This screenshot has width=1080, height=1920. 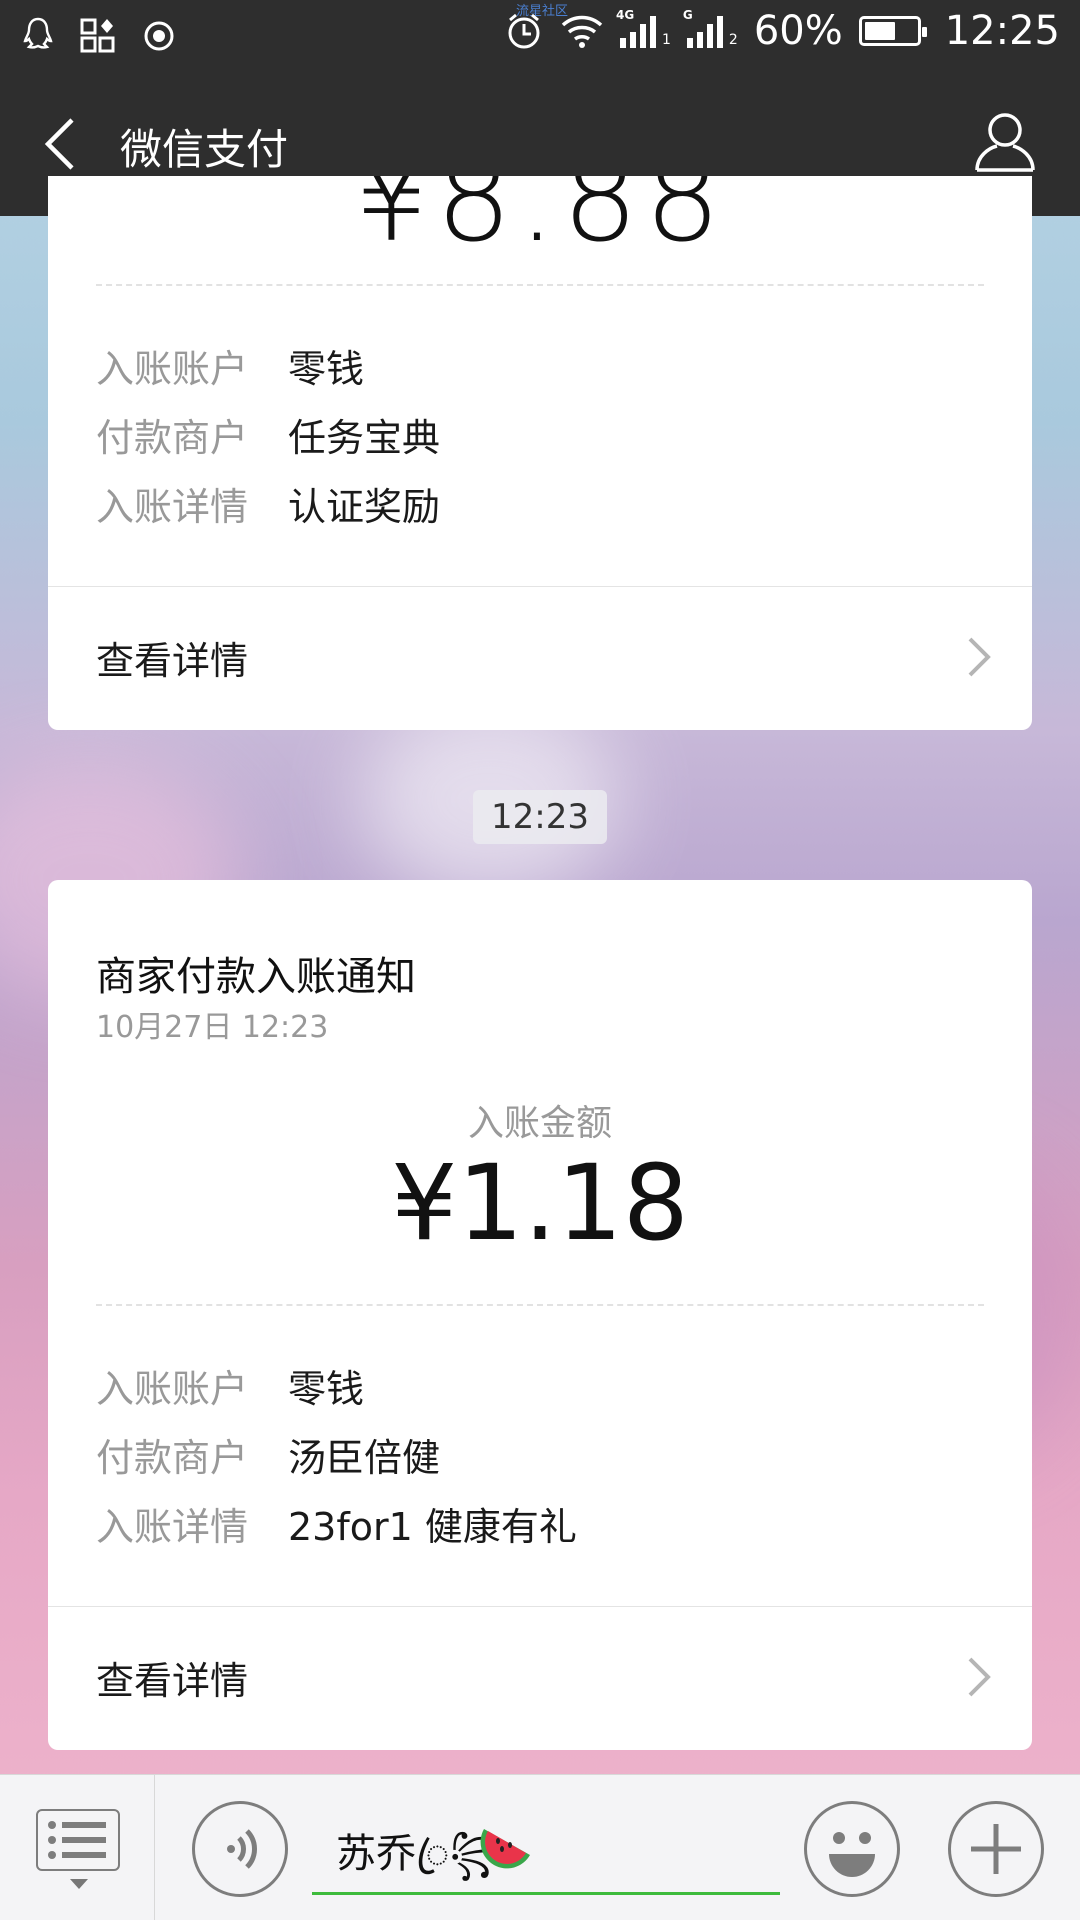 I want to click on clock: 12:25, so click(x=1002, y=31).